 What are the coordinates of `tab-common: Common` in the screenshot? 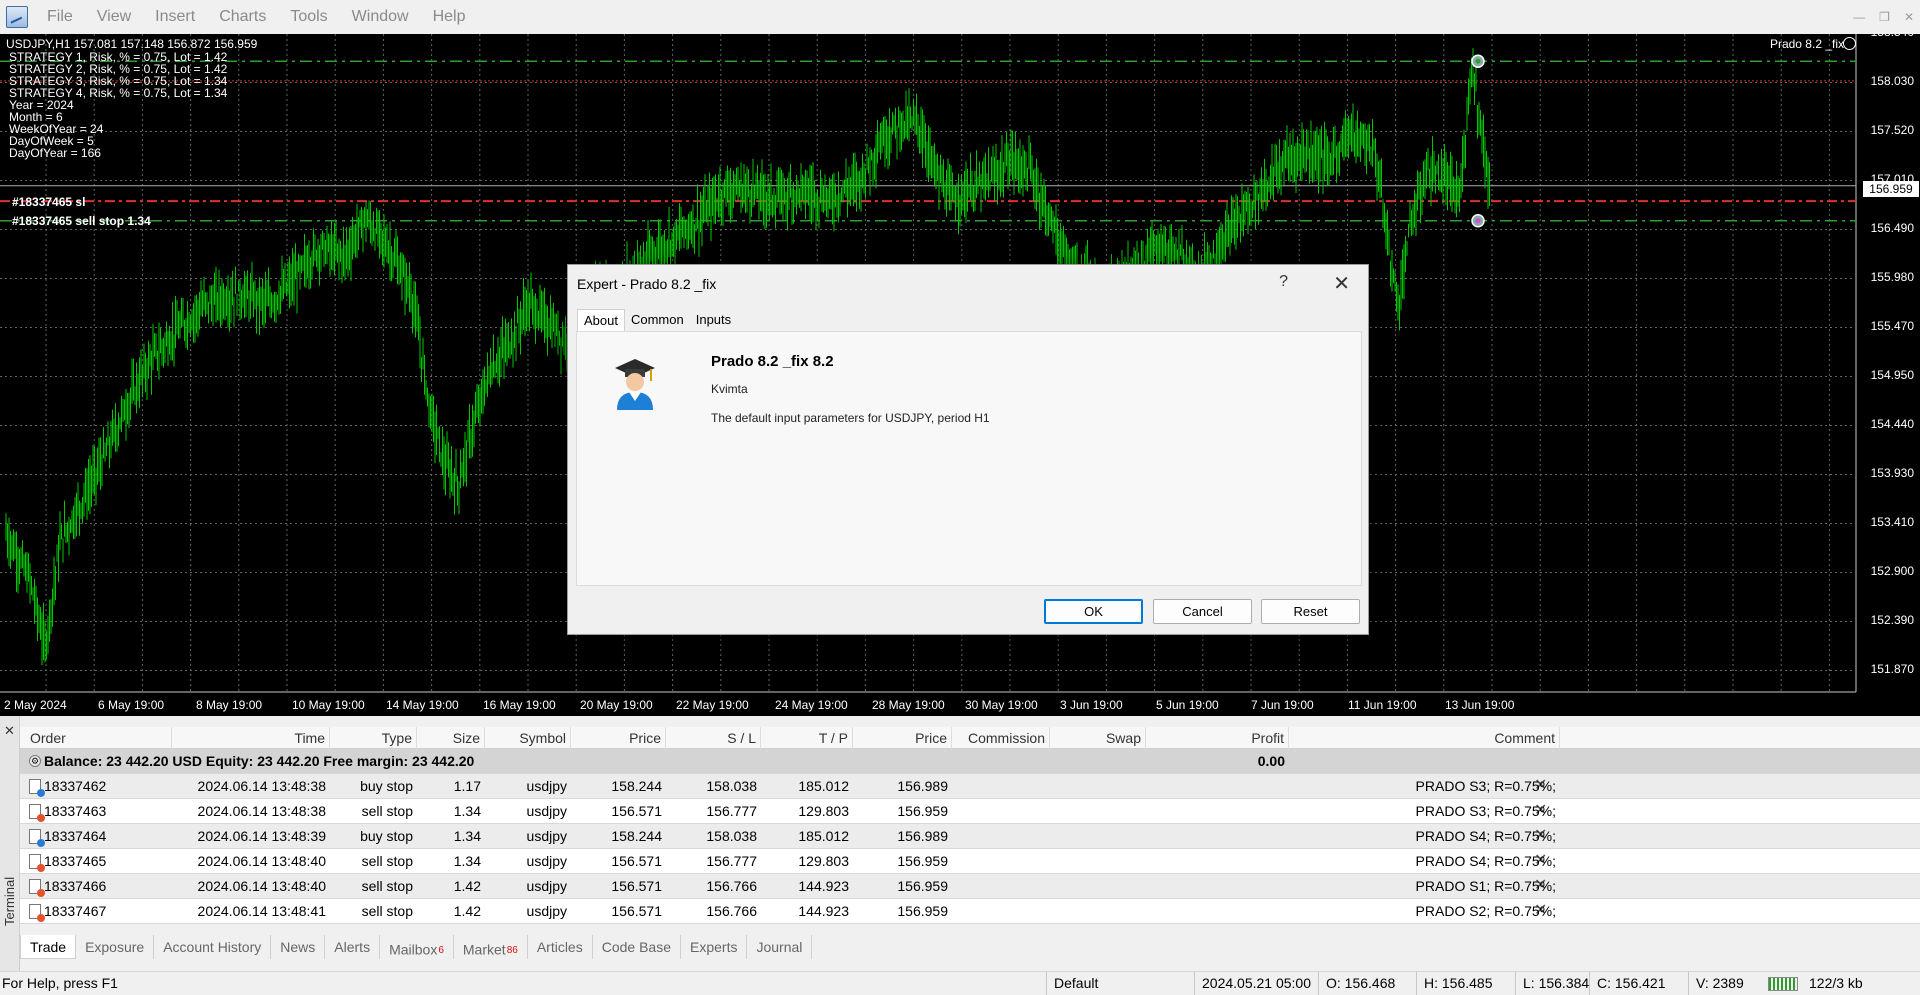 It's located at (657, 320).